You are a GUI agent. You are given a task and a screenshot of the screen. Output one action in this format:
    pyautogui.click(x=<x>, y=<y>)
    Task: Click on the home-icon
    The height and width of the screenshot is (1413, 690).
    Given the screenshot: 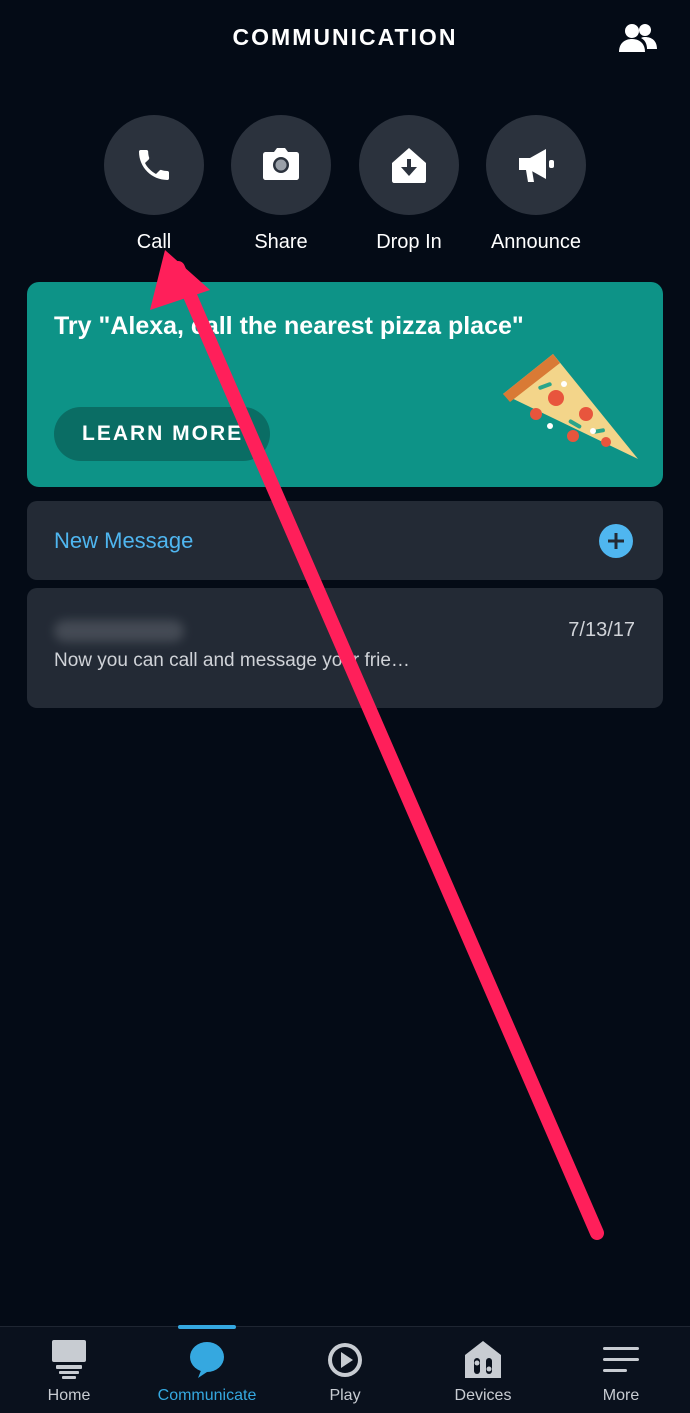 What is the action you would take?
    pyautogui.click(x=69, y=1360)
    